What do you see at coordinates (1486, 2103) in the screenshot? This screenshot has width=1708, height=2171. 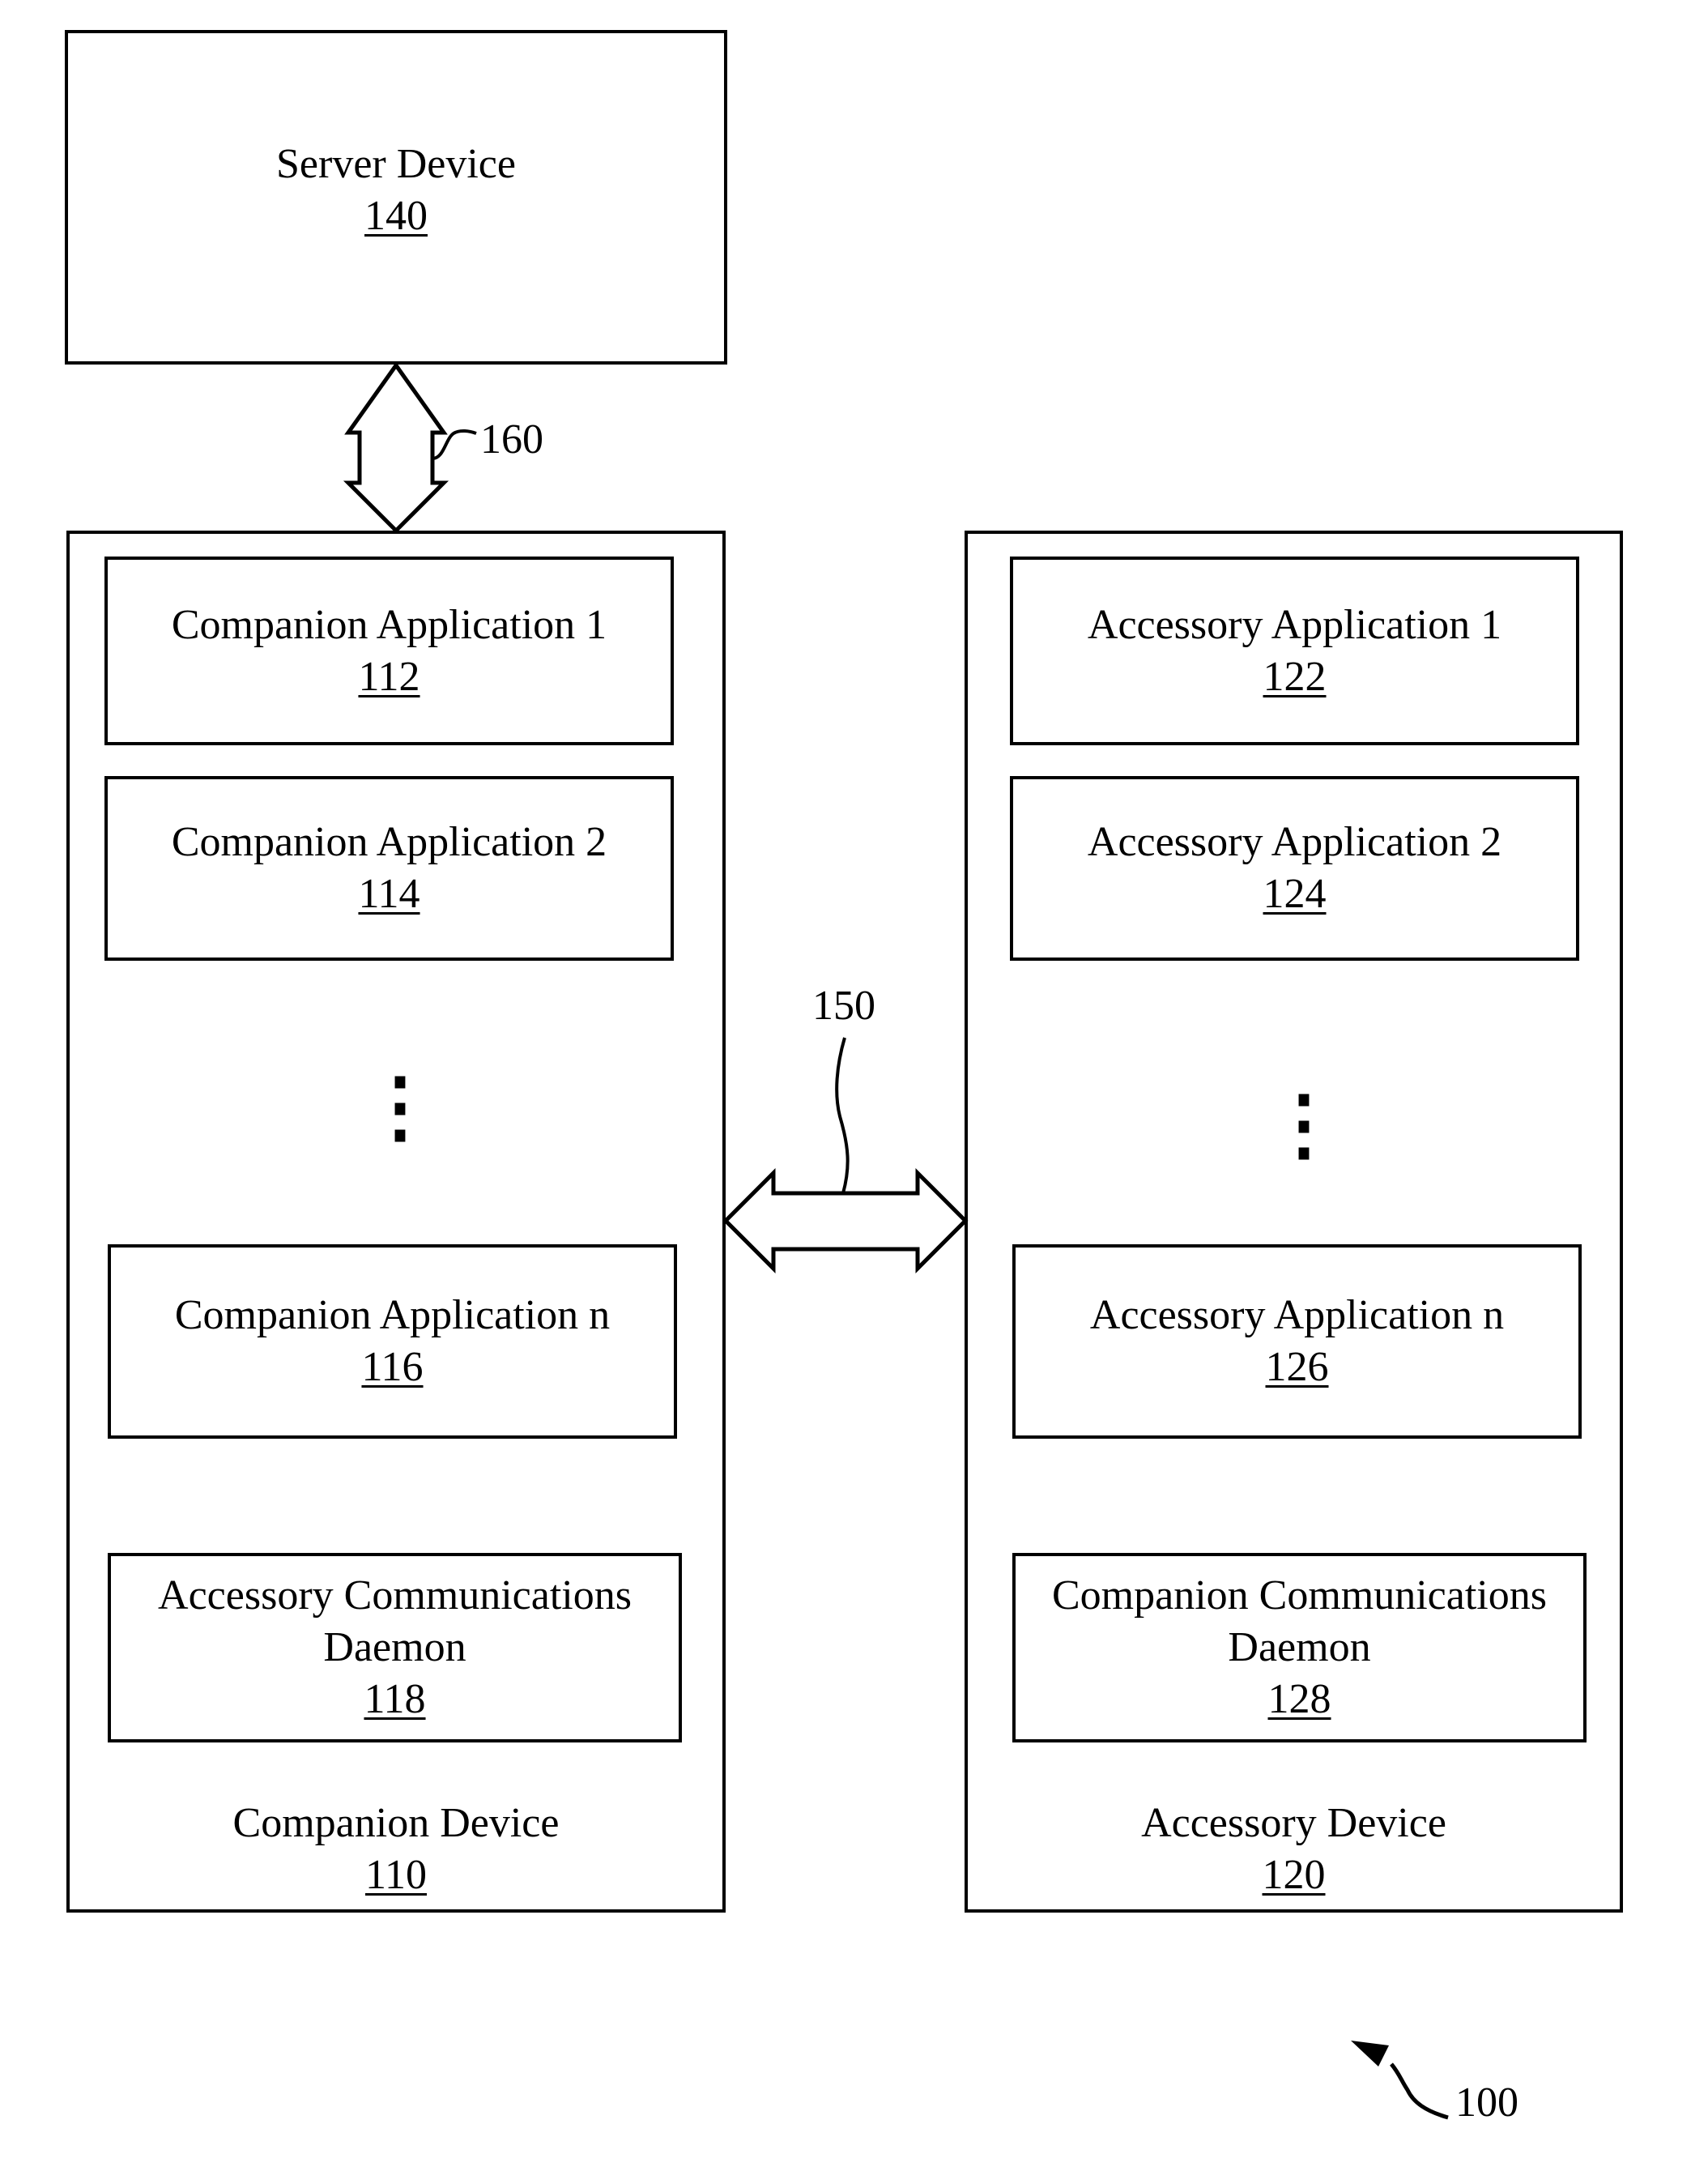 I see `figure-ref-label: 100` at bounding box center [1486, 2103].